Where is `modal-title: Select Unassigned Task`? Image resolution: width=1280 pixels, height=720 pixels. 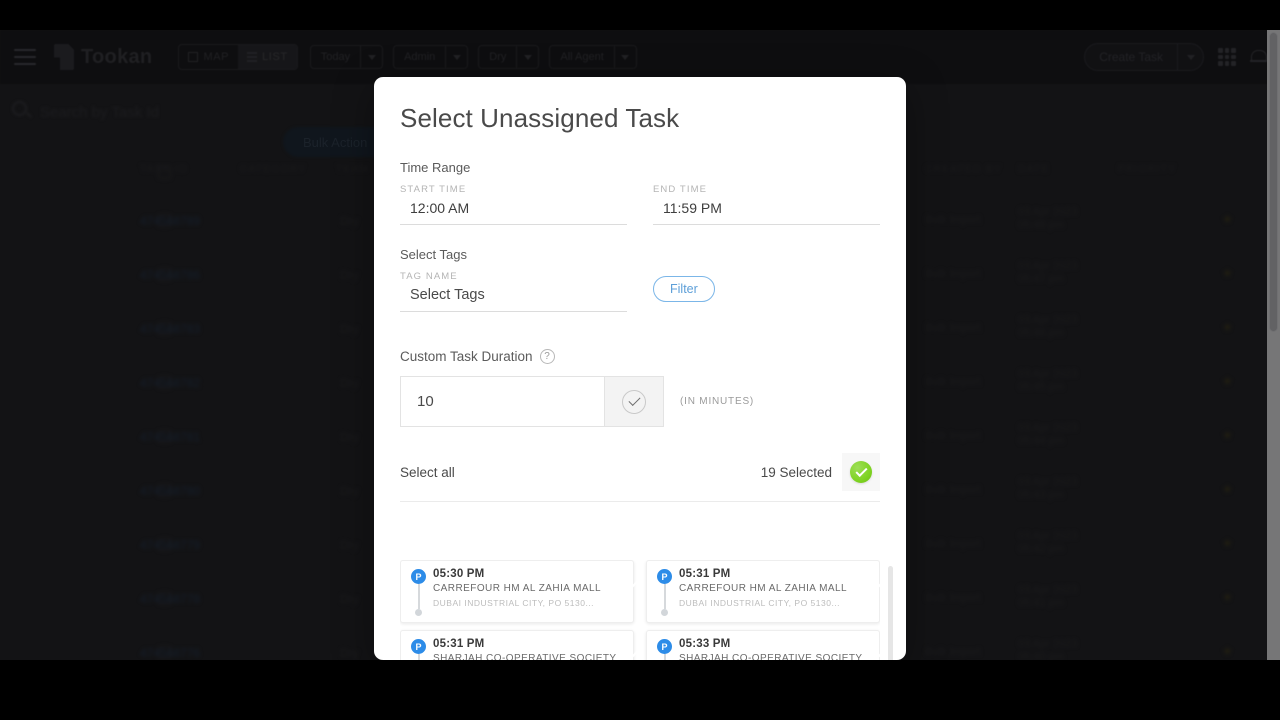
modal-title: Select Unassigned Task is located at coordinates (540, 118).